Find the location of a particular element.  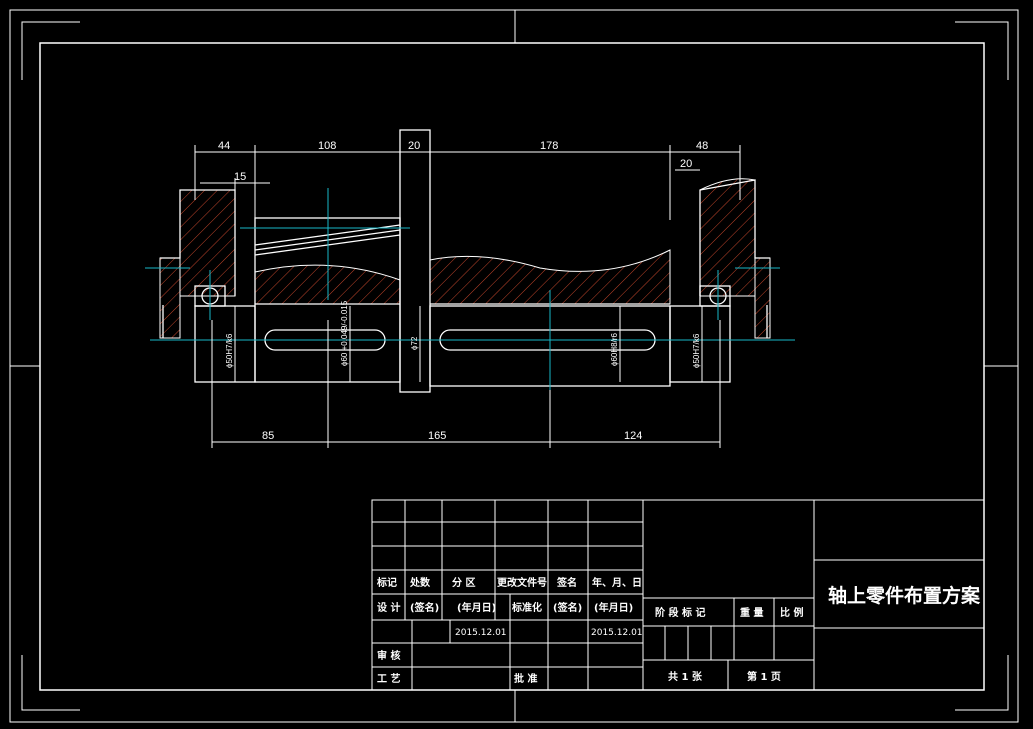

dim-dia-collar: ϕ72 is located at coordinates (414, 343).